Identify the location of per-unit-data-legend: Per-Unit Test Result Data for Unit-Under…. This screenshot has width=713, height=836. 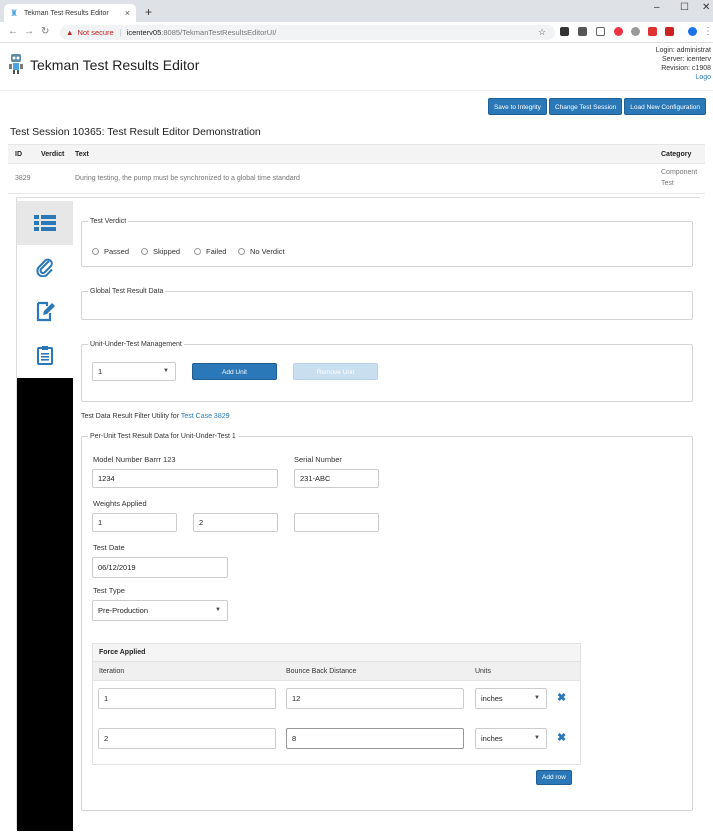
(163, 436).